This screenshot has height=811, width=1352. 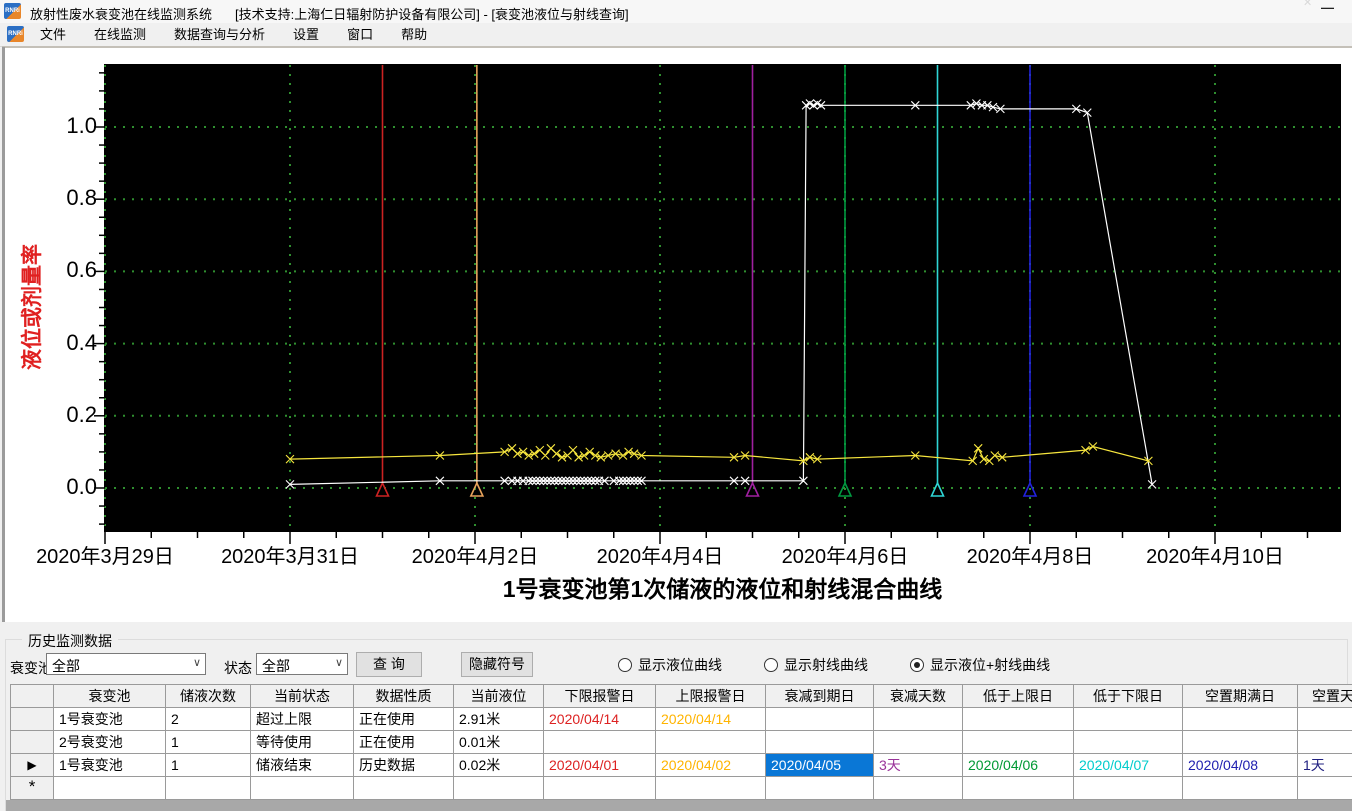 I want to click on status-filter-value: 全部, so click(x=276, y=666).